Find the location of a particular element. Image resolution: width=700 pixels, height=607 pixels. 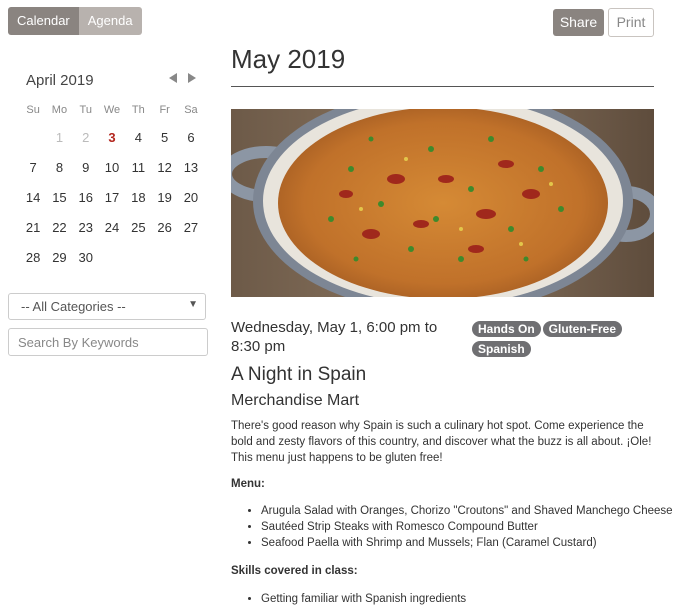

calendar-day: 1 is located at coordinates (59, 137).